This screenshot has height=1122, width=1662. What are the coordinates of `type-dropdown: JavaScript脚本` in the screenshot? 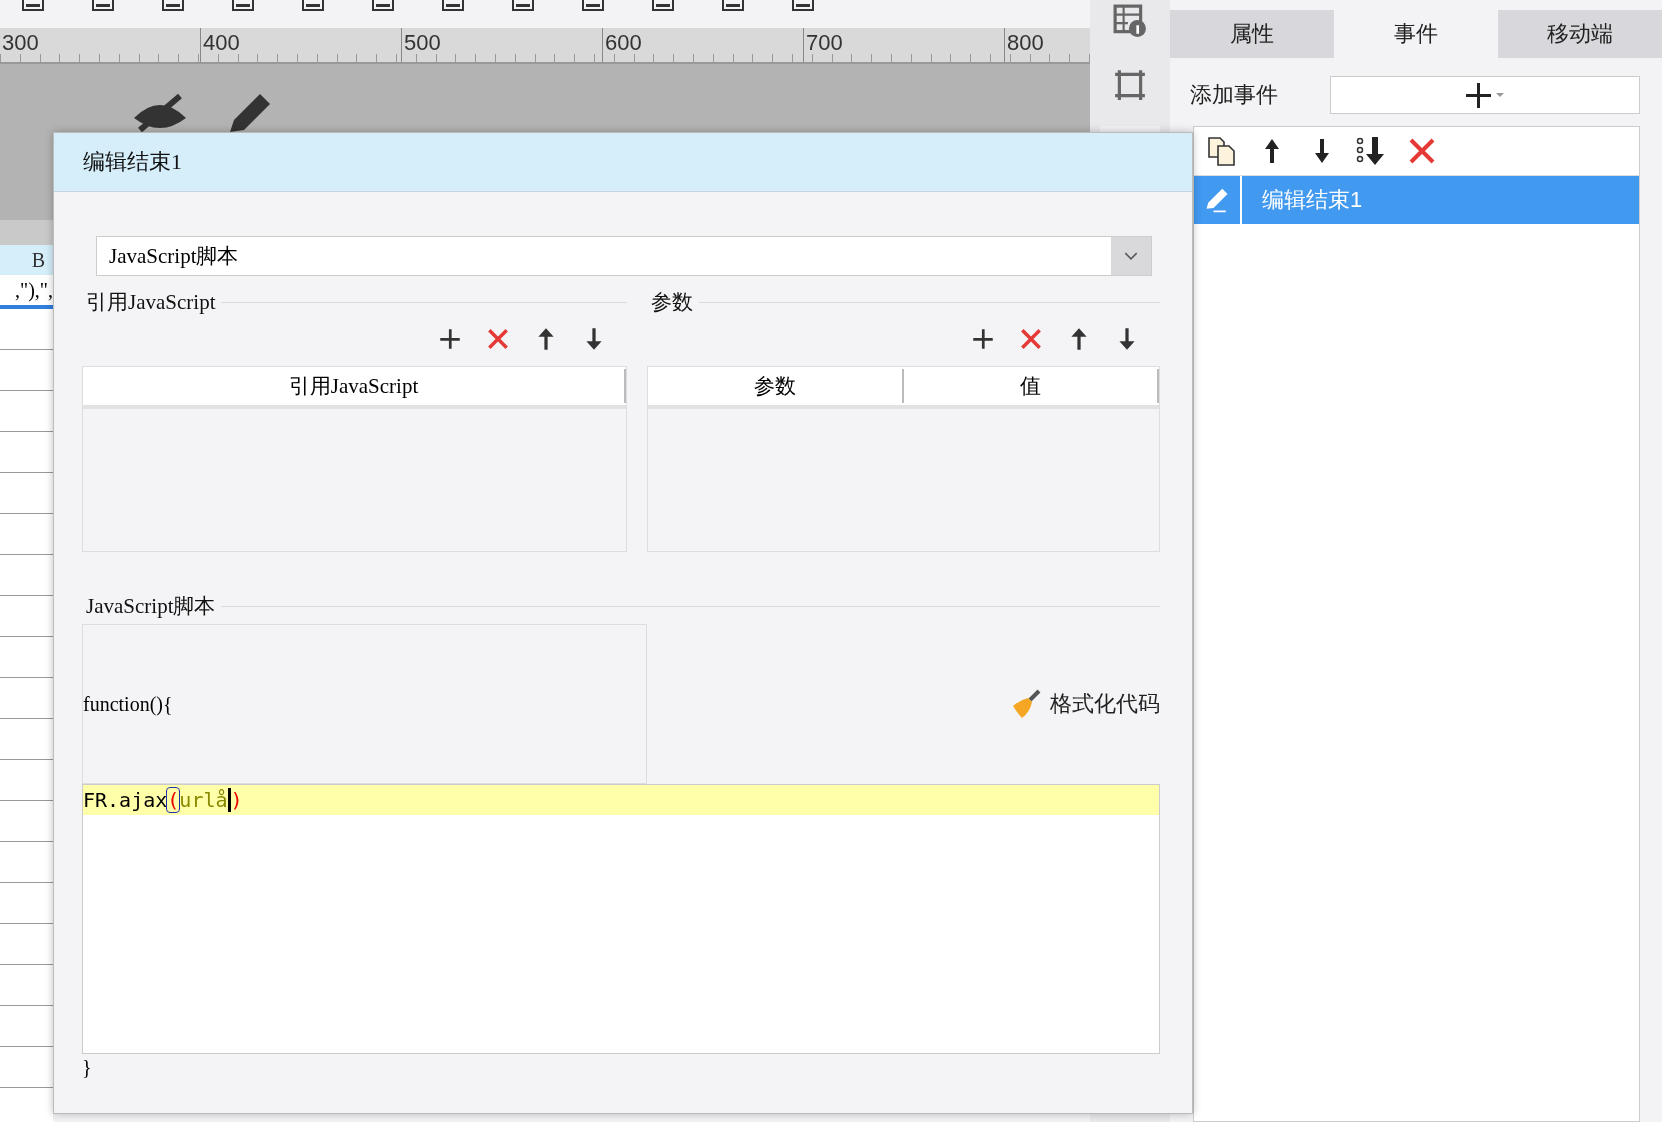 It's located at (624, 256).